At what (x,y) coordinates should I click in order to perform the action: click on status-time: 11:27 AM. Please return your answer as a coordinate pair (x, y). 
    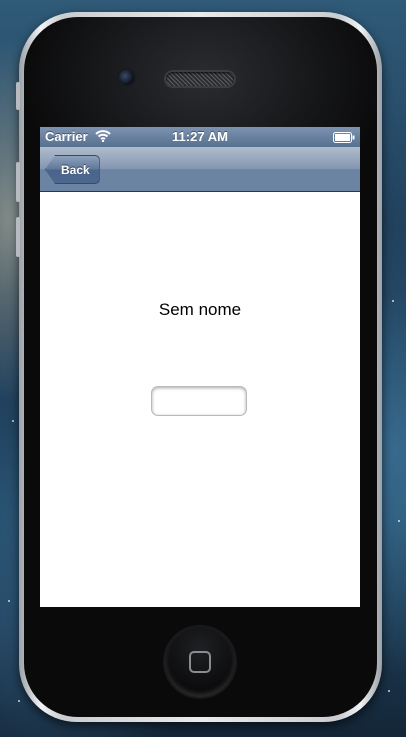
    Looking at the image, I should click on (200, 136).